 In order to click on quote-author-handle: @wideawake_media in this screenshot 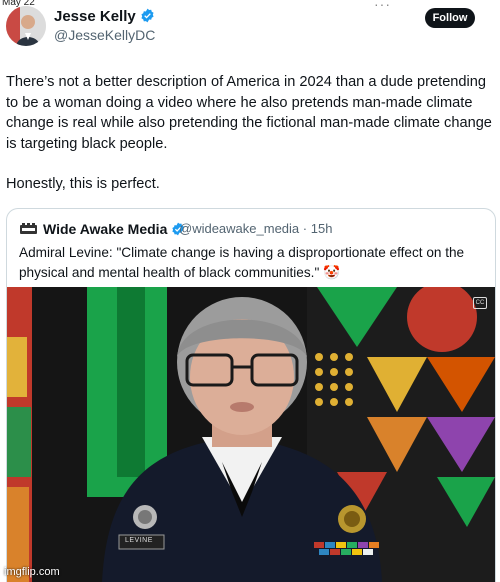, I will do `click(239, 228)`.